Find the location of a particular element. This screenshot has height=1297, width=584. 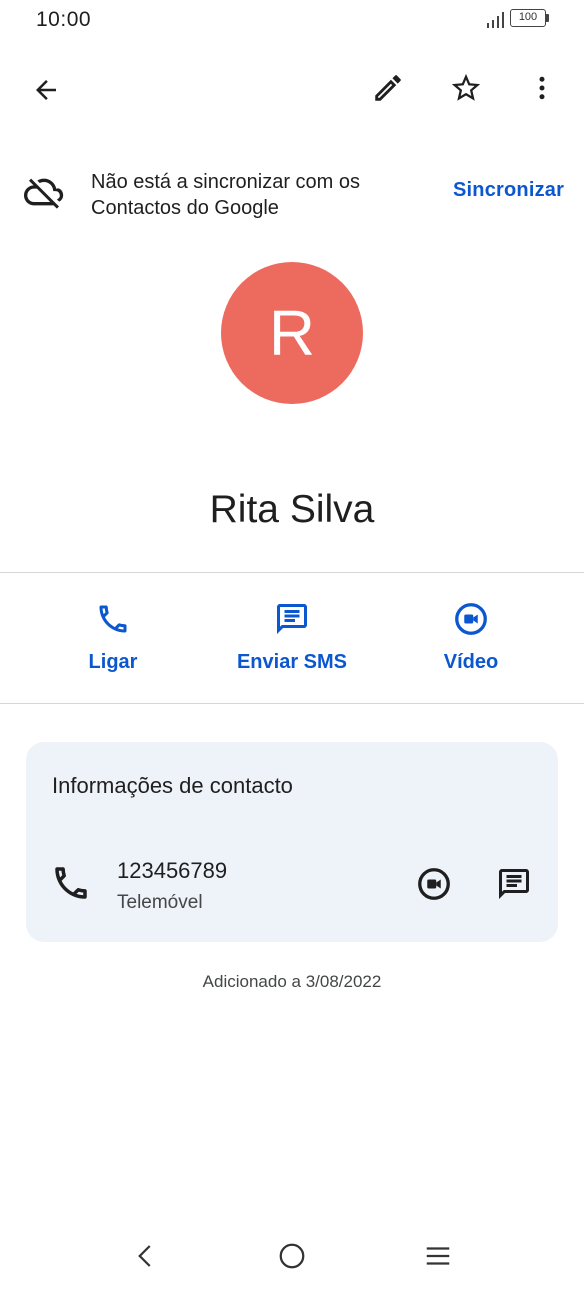

back-arrow-icon is located at coordinates (46, 90).